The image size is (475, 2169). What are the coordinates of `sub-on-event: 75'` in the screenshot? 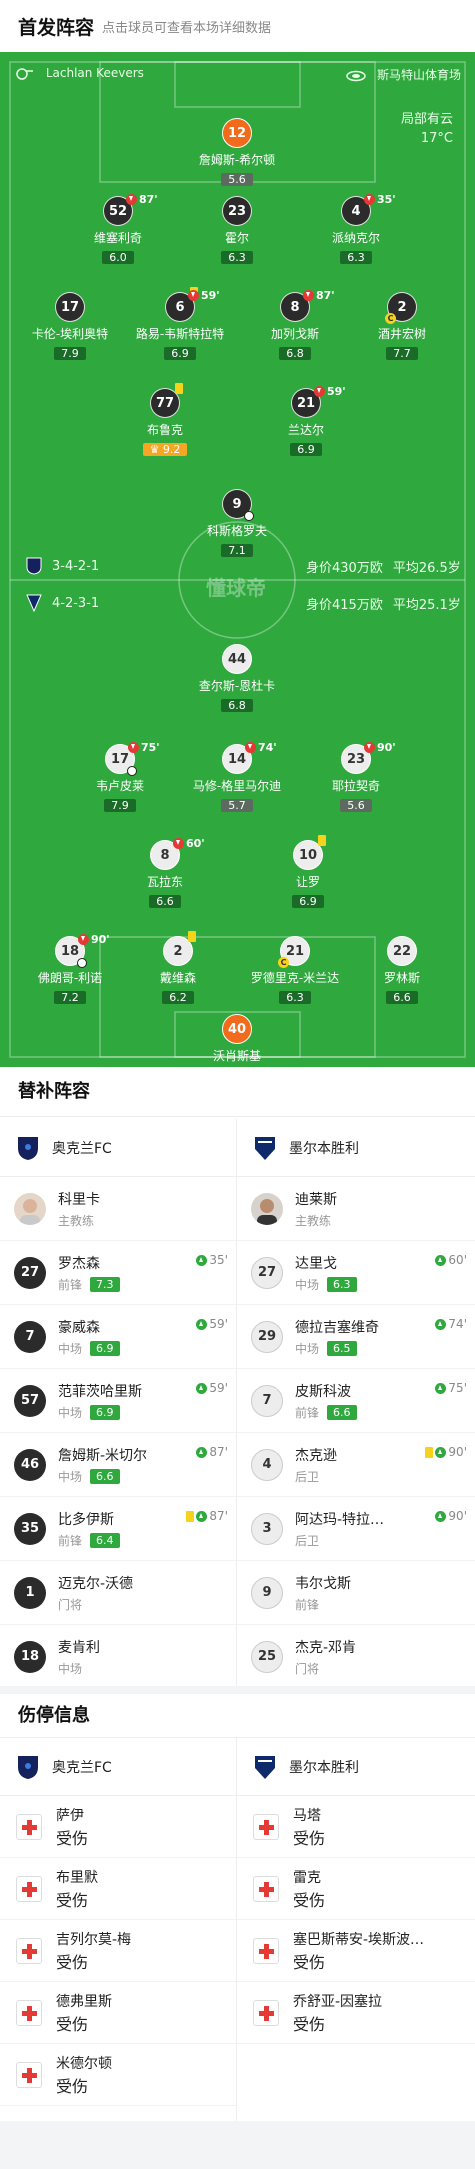 It's located at (451, 1388).